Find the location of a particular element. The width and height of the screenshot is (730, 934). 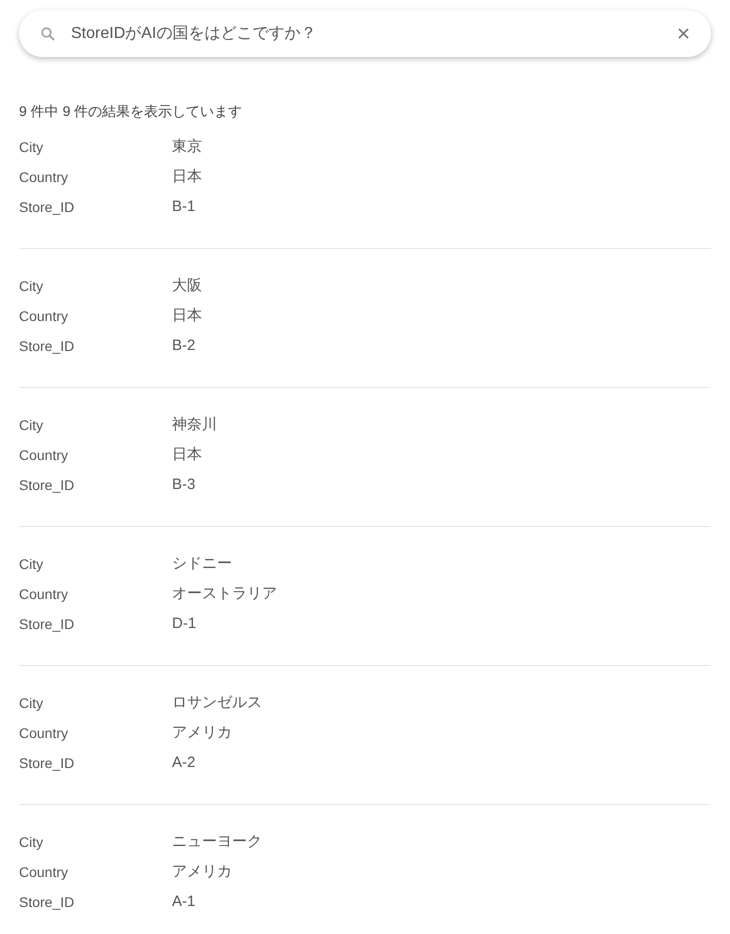

field-value: A-1 is located at coordinates (184, 902).